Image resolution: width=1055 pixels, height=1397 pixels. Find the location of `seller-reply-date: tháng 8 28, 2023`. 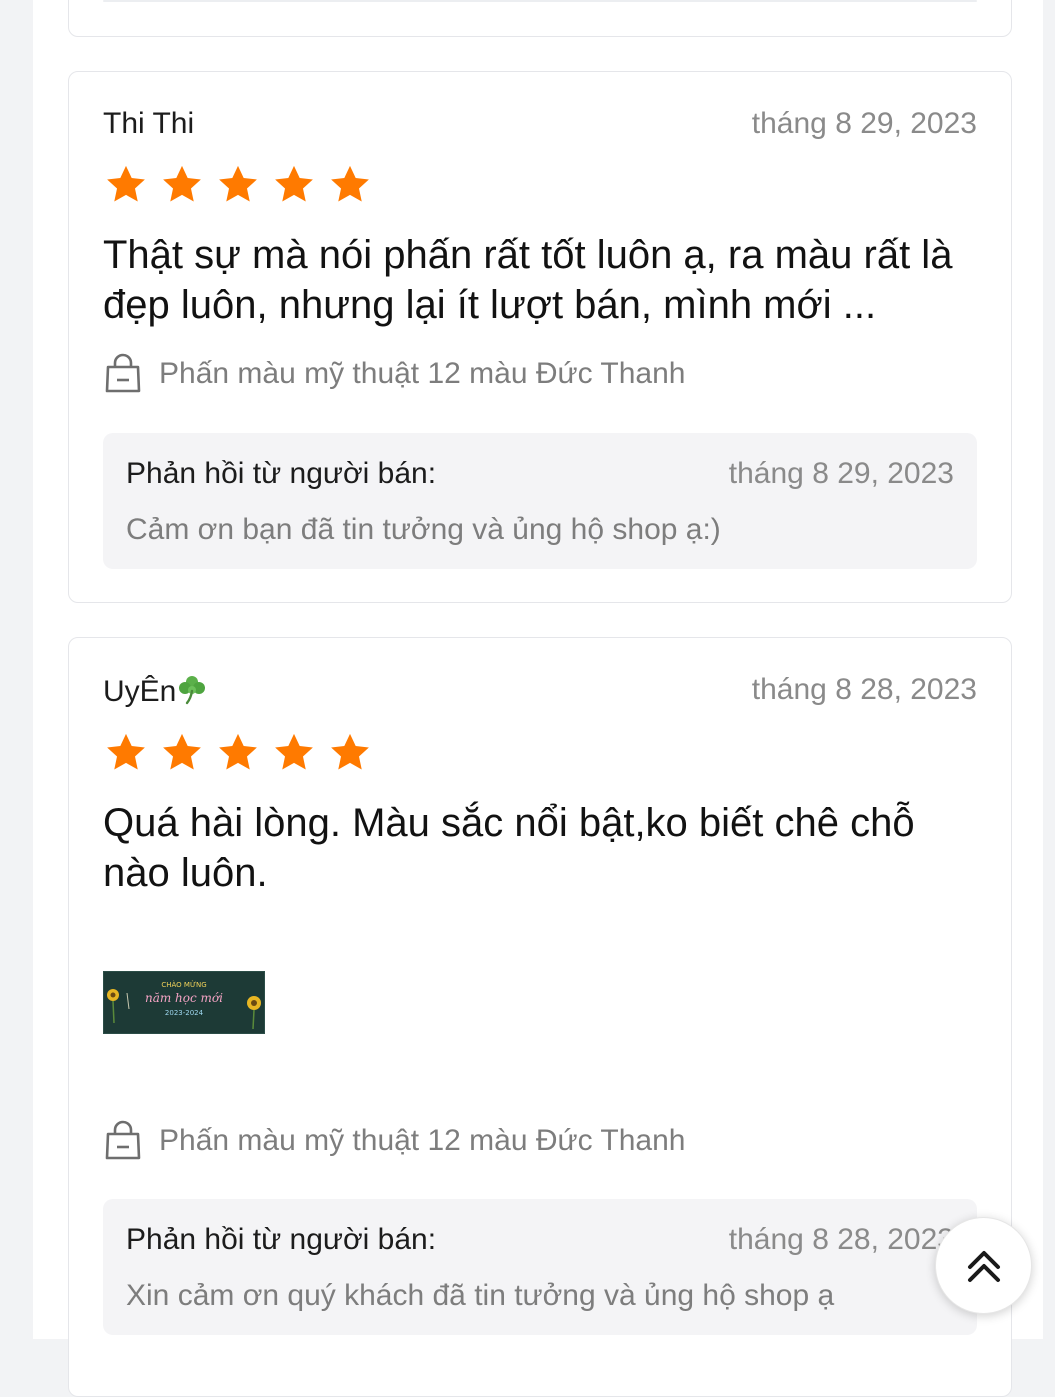

seller-reply-date: tháng 8 28, 2023 is located at coordinates (841, 1239).